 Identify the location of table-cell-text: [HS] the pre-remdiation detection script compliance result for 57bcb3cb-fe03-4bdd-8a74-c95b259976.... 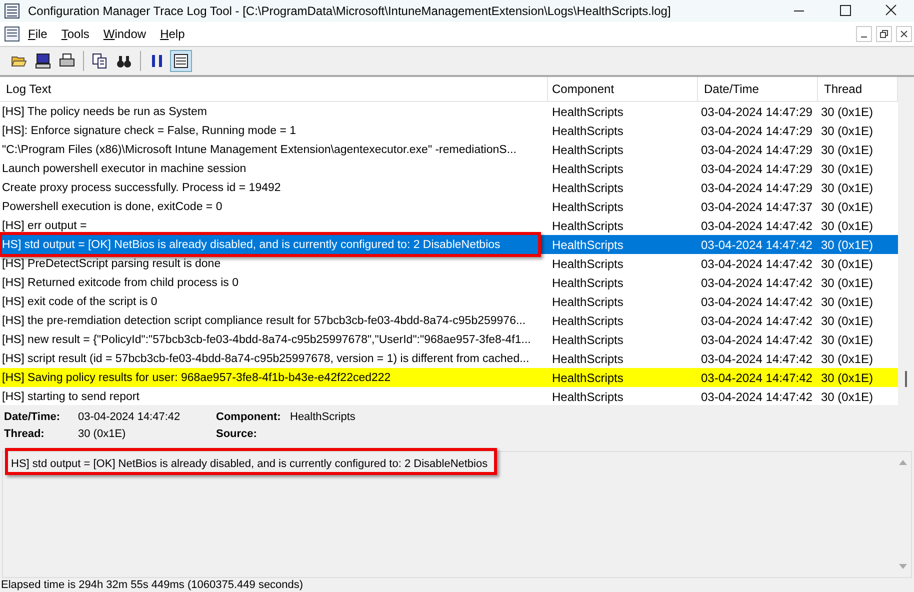
(264, 320).